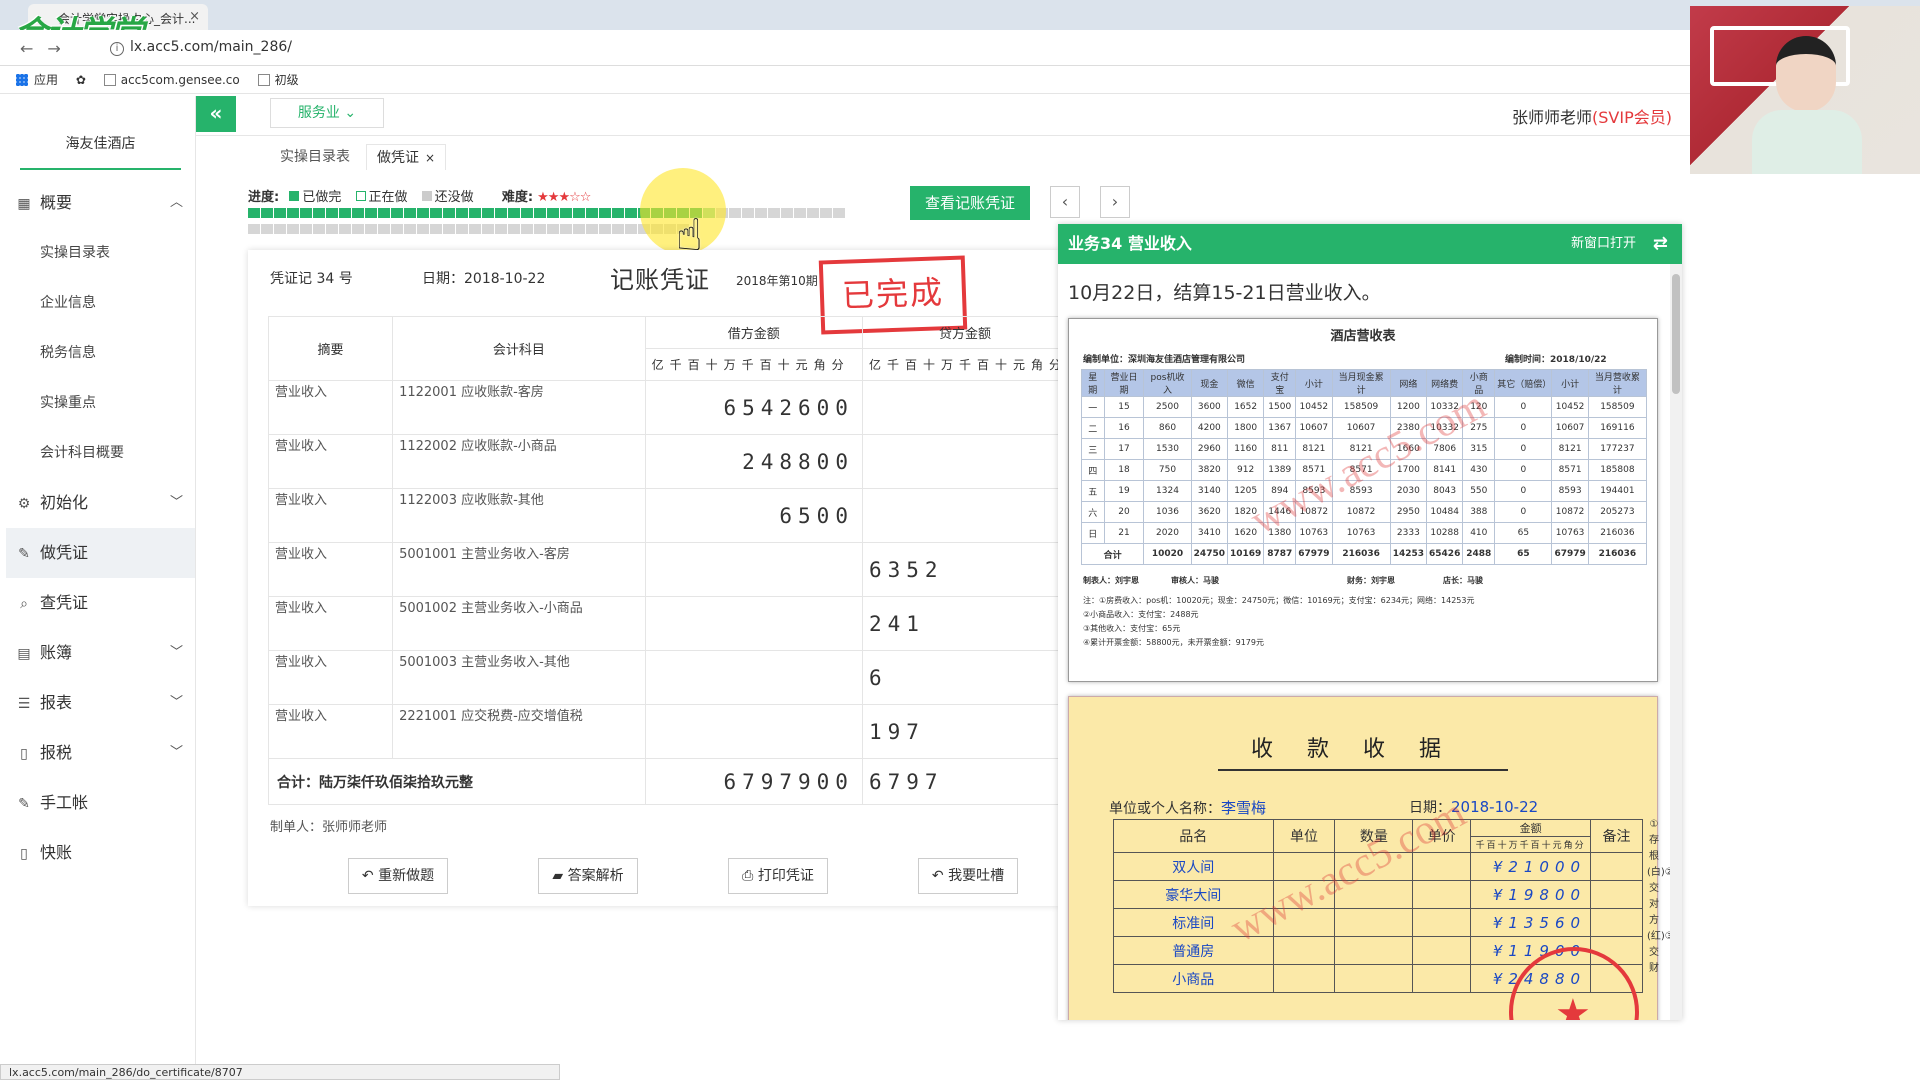  Describe the element at coordinates (959, 569) in the screenshot. I see `credit-cell: 6352` at that location.